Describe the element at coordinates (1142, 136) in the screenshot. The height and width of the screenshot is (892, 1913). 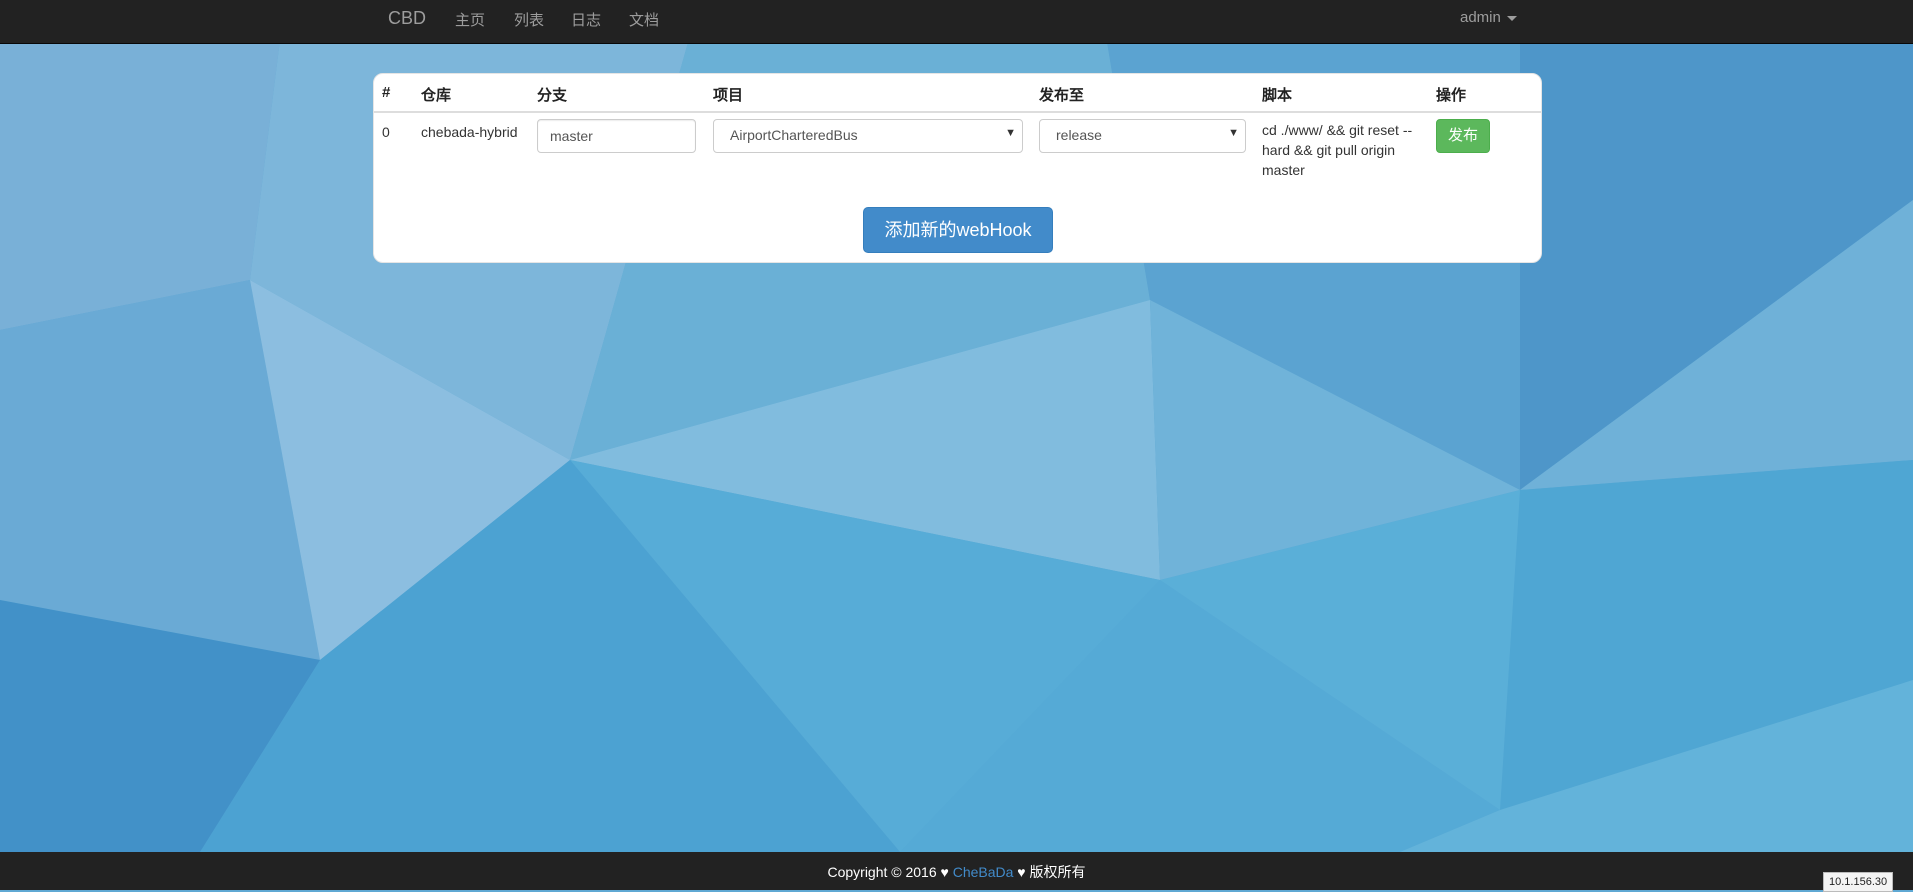
I see `target-select: release ▼` at that location.